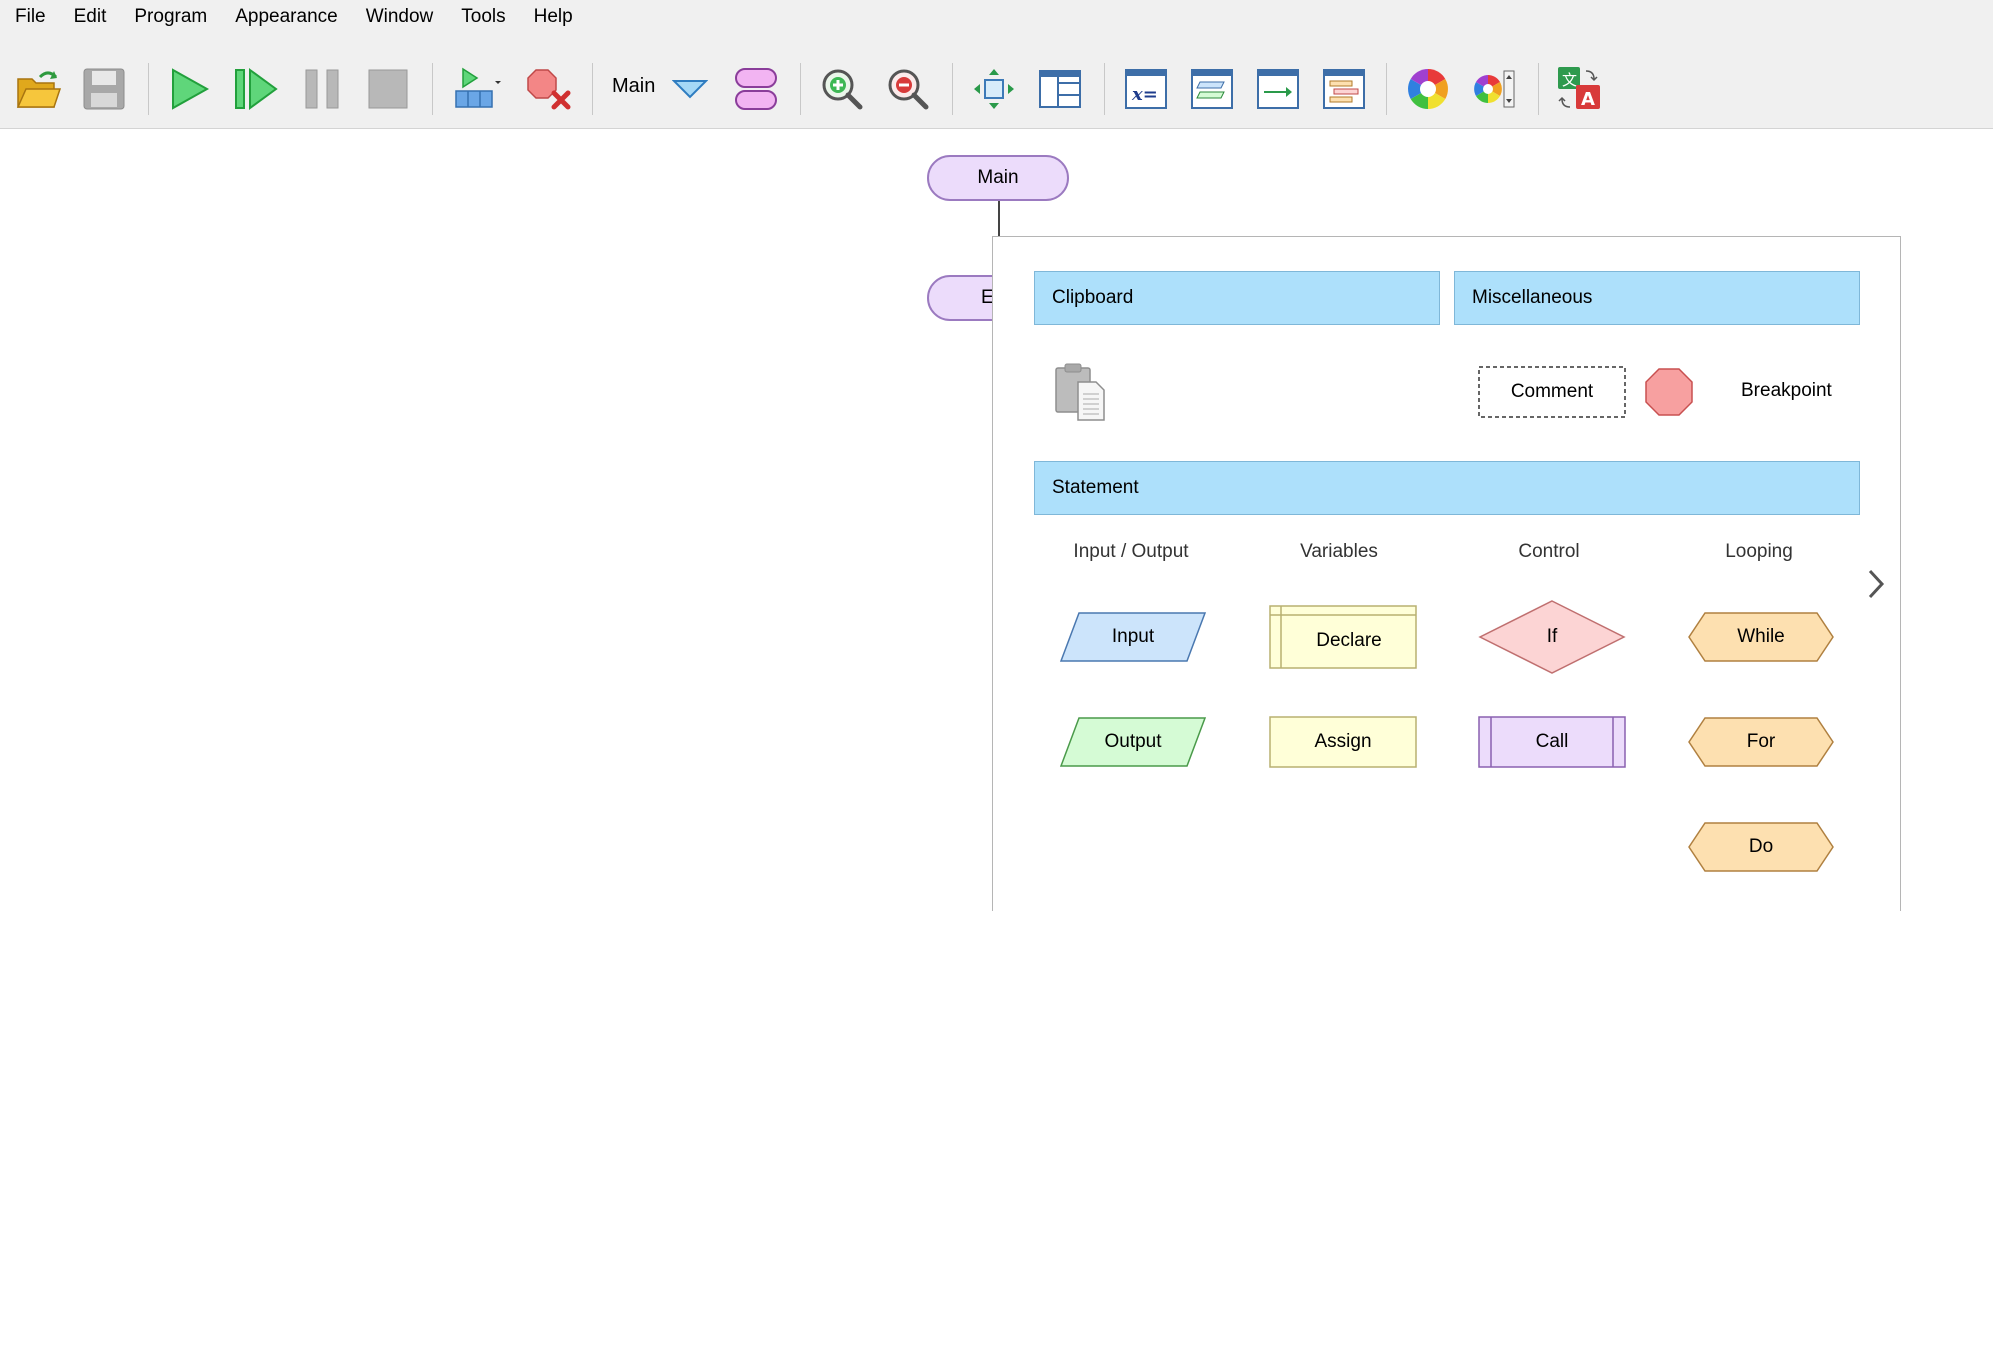 Image resolution: width=1993 pixels, height=1370 pixels. I want to click on step-icon, so click(256, 89).